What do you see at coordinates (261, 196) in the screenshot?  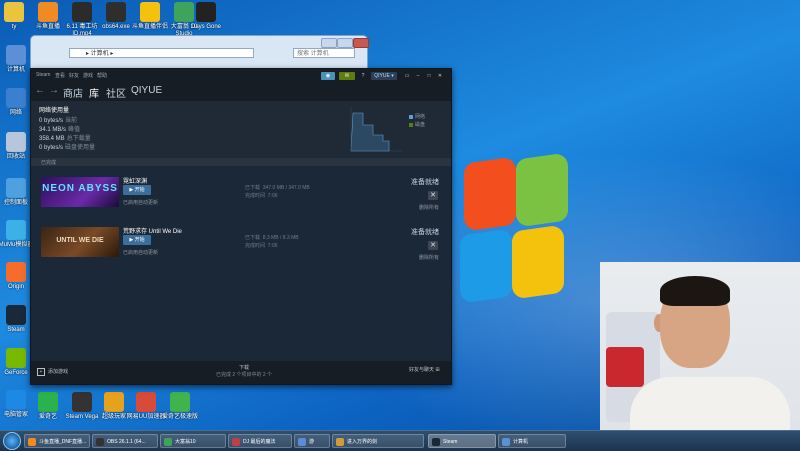 I see `finish-time-info: 完成时间 7:06` at bounding box center [261, 196].